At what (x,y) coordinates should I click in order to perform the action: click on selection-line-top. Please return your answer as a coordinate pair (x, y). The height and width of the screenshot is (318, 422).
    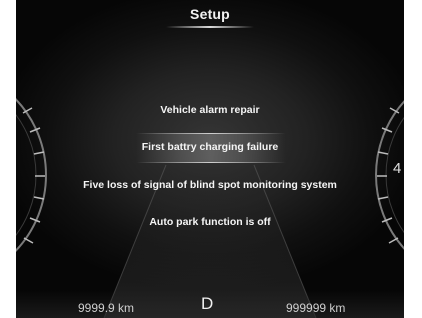
    Looking at the image, I should click on (211, 133).